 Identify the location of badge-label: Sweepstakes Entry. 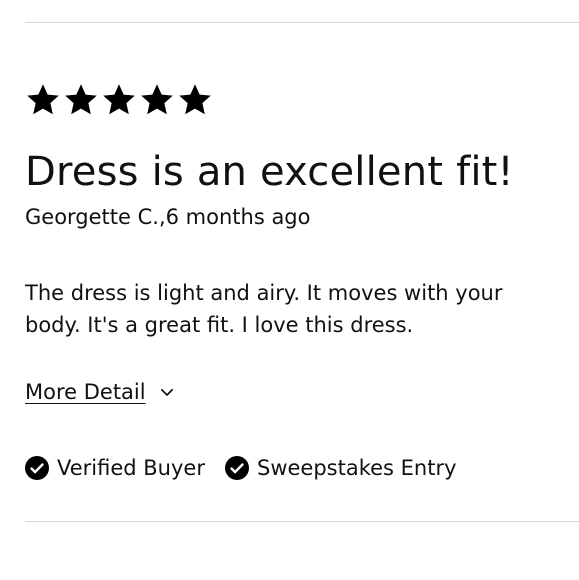
(356, 468).